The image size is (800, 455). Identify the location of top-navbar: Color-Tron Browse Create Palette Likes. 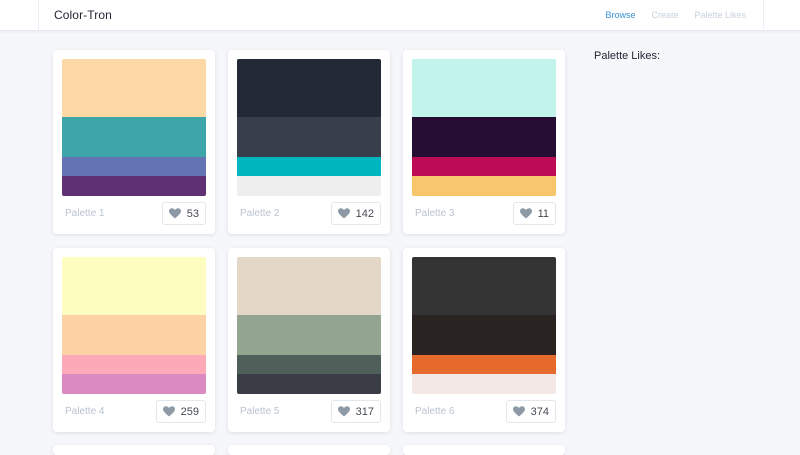
(400, 15).